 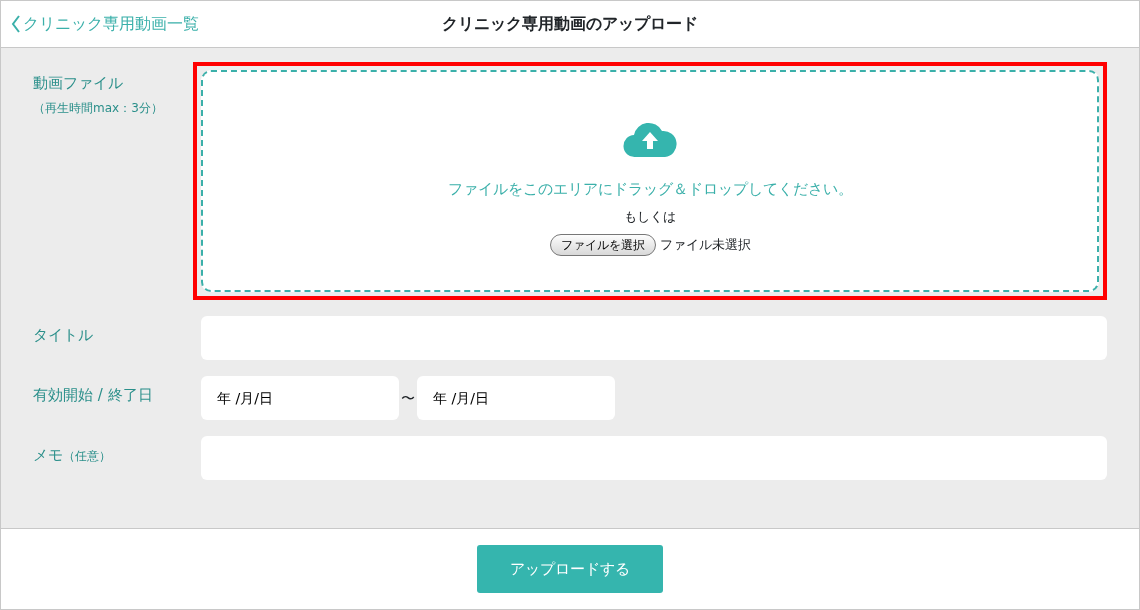 What do you see at coordinates (650, 189) in the screenshot?
I see `drop-instruction: ファイルをこのエリアにドラッグ＆ドロップしてください。` at bounding box center [650, 189].